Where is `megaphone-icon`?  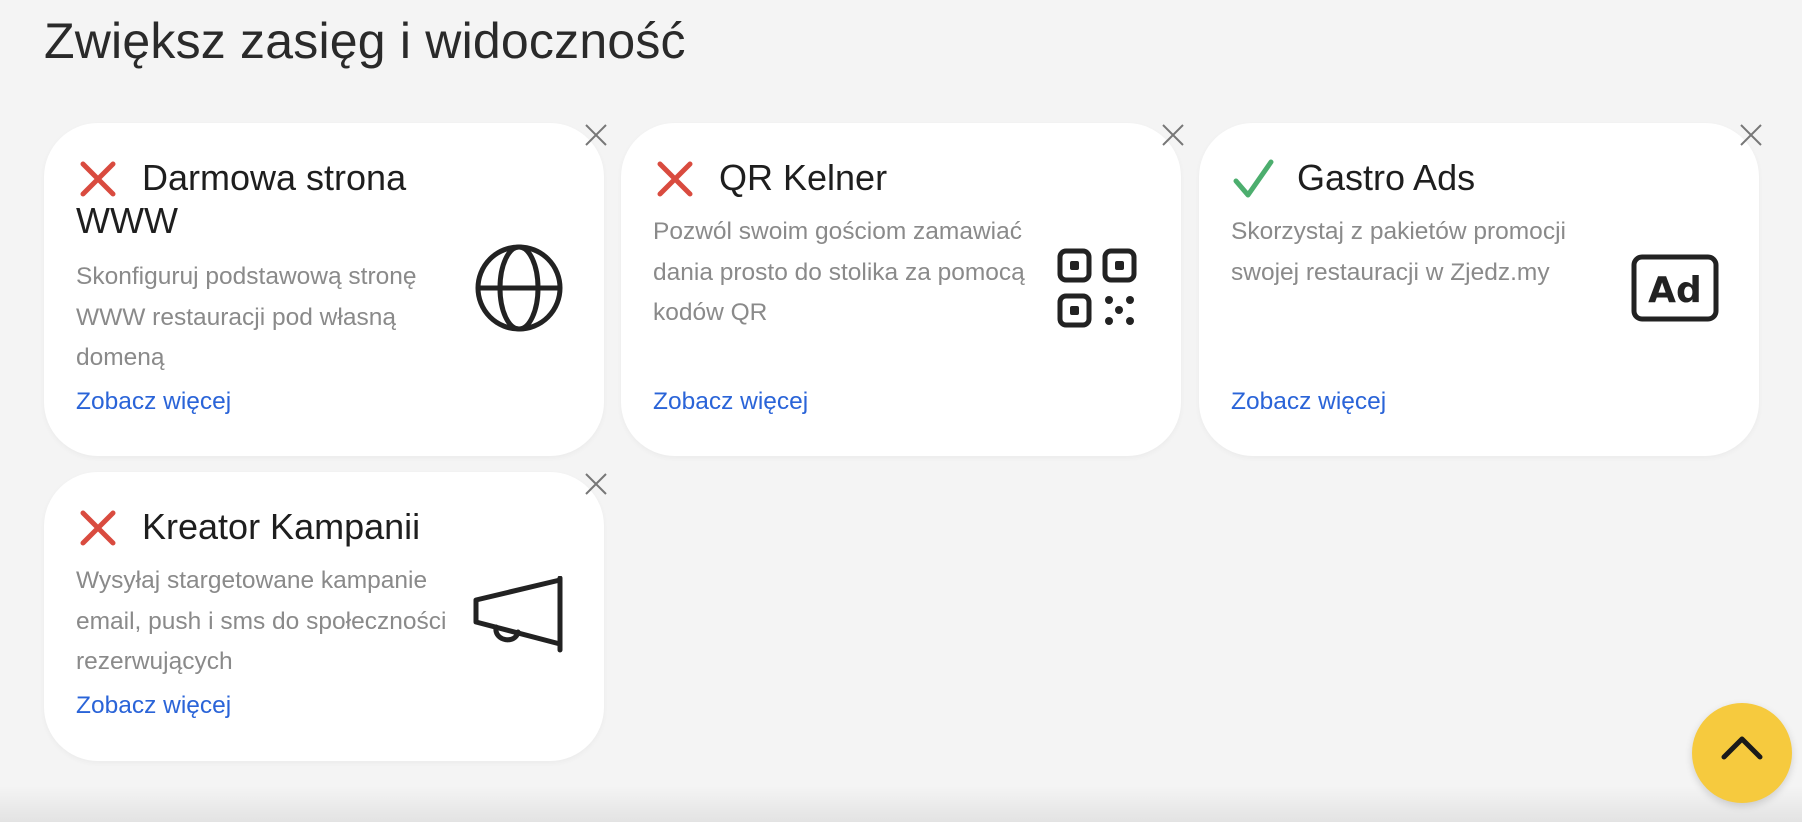
megaphone-icon is located at coordinates (518, 614).